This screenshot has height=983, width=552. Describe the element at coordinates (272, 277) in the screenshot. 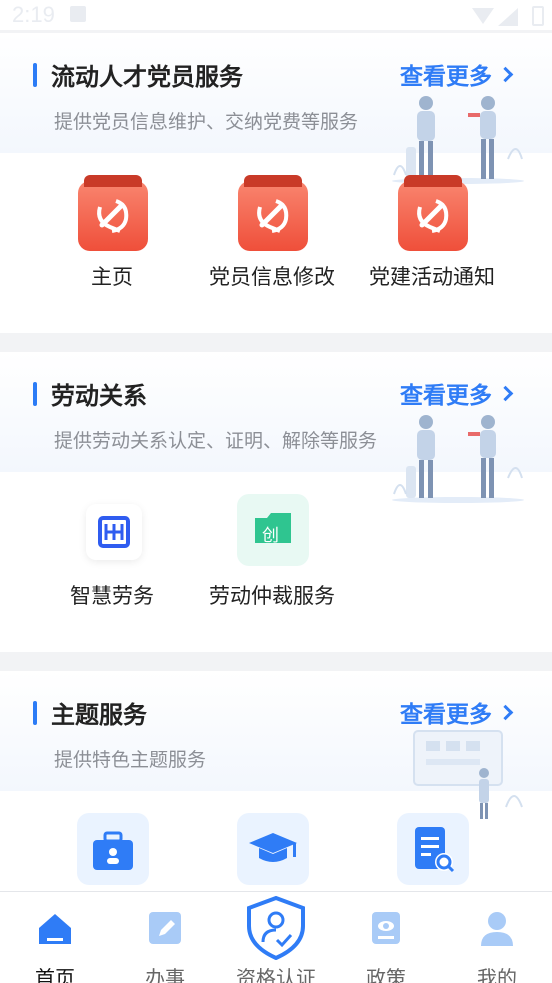

I see `service-item-label: 党员信息修改` at that location.